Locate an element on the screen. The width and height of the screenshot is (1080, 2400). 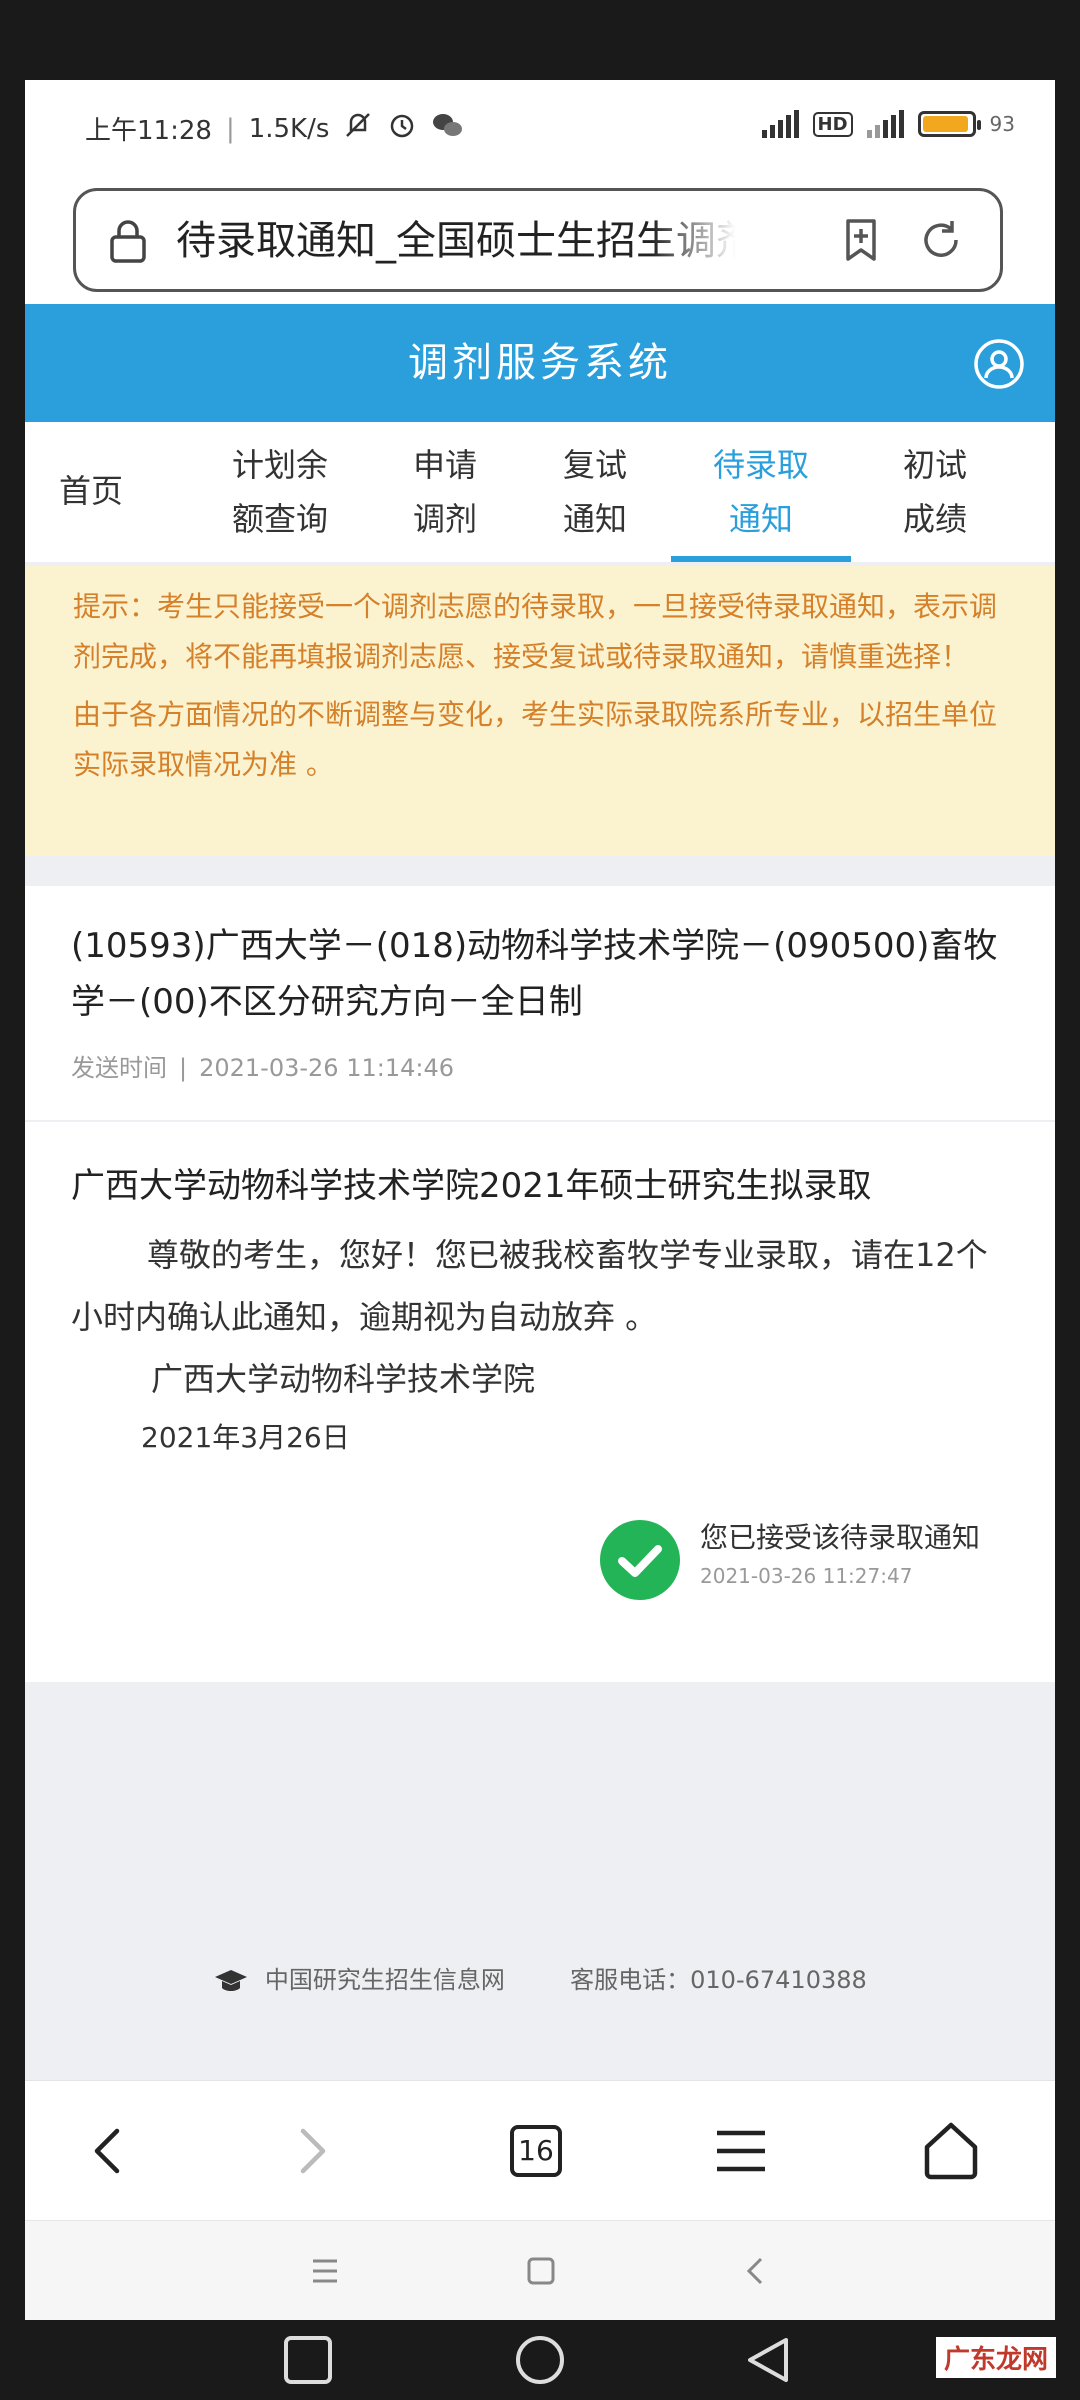
address-bar: 待录取通知_全国硕士生招生调剂服务系统 is located at coordinates (538, 240).